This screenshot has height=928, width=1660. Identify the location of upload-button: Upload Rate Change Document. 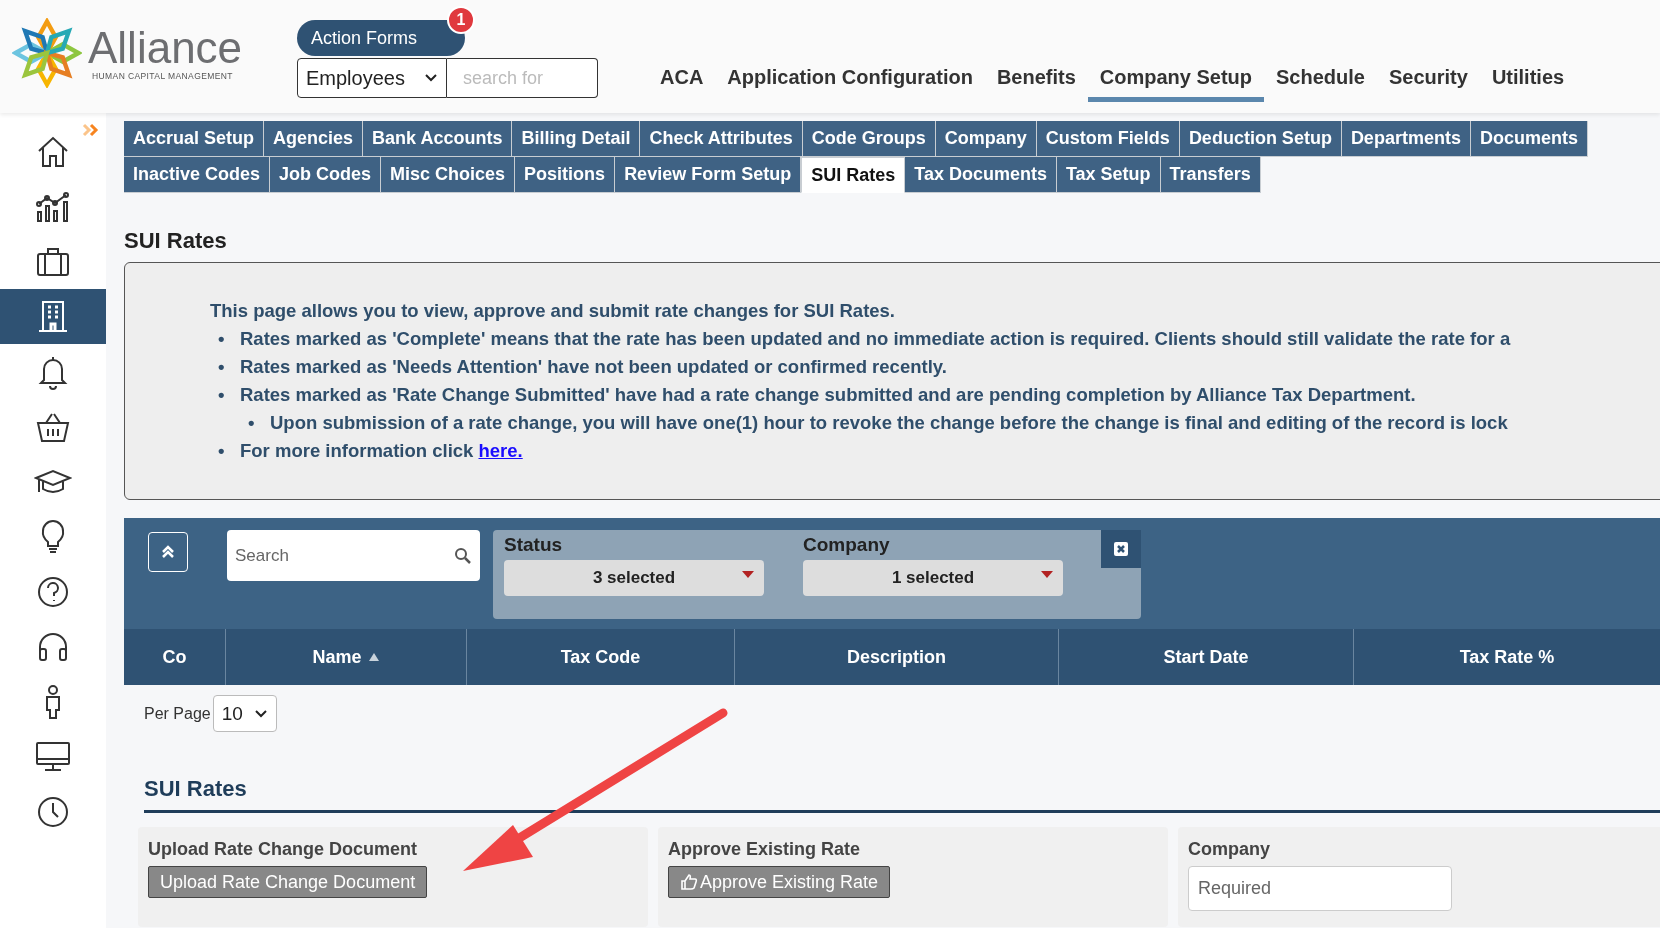
(288, 882).